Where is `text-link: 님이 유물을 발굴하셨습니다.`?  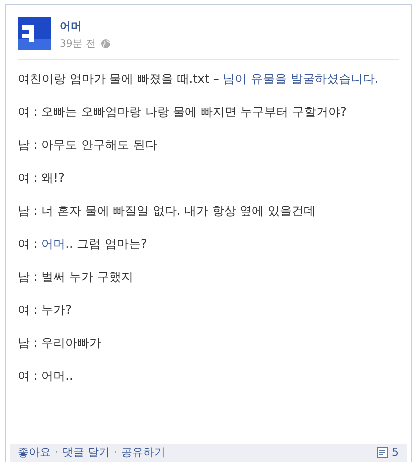
text-link: 님이 유물을 발굴하셨습니다. is located at coordinates (301, 79).